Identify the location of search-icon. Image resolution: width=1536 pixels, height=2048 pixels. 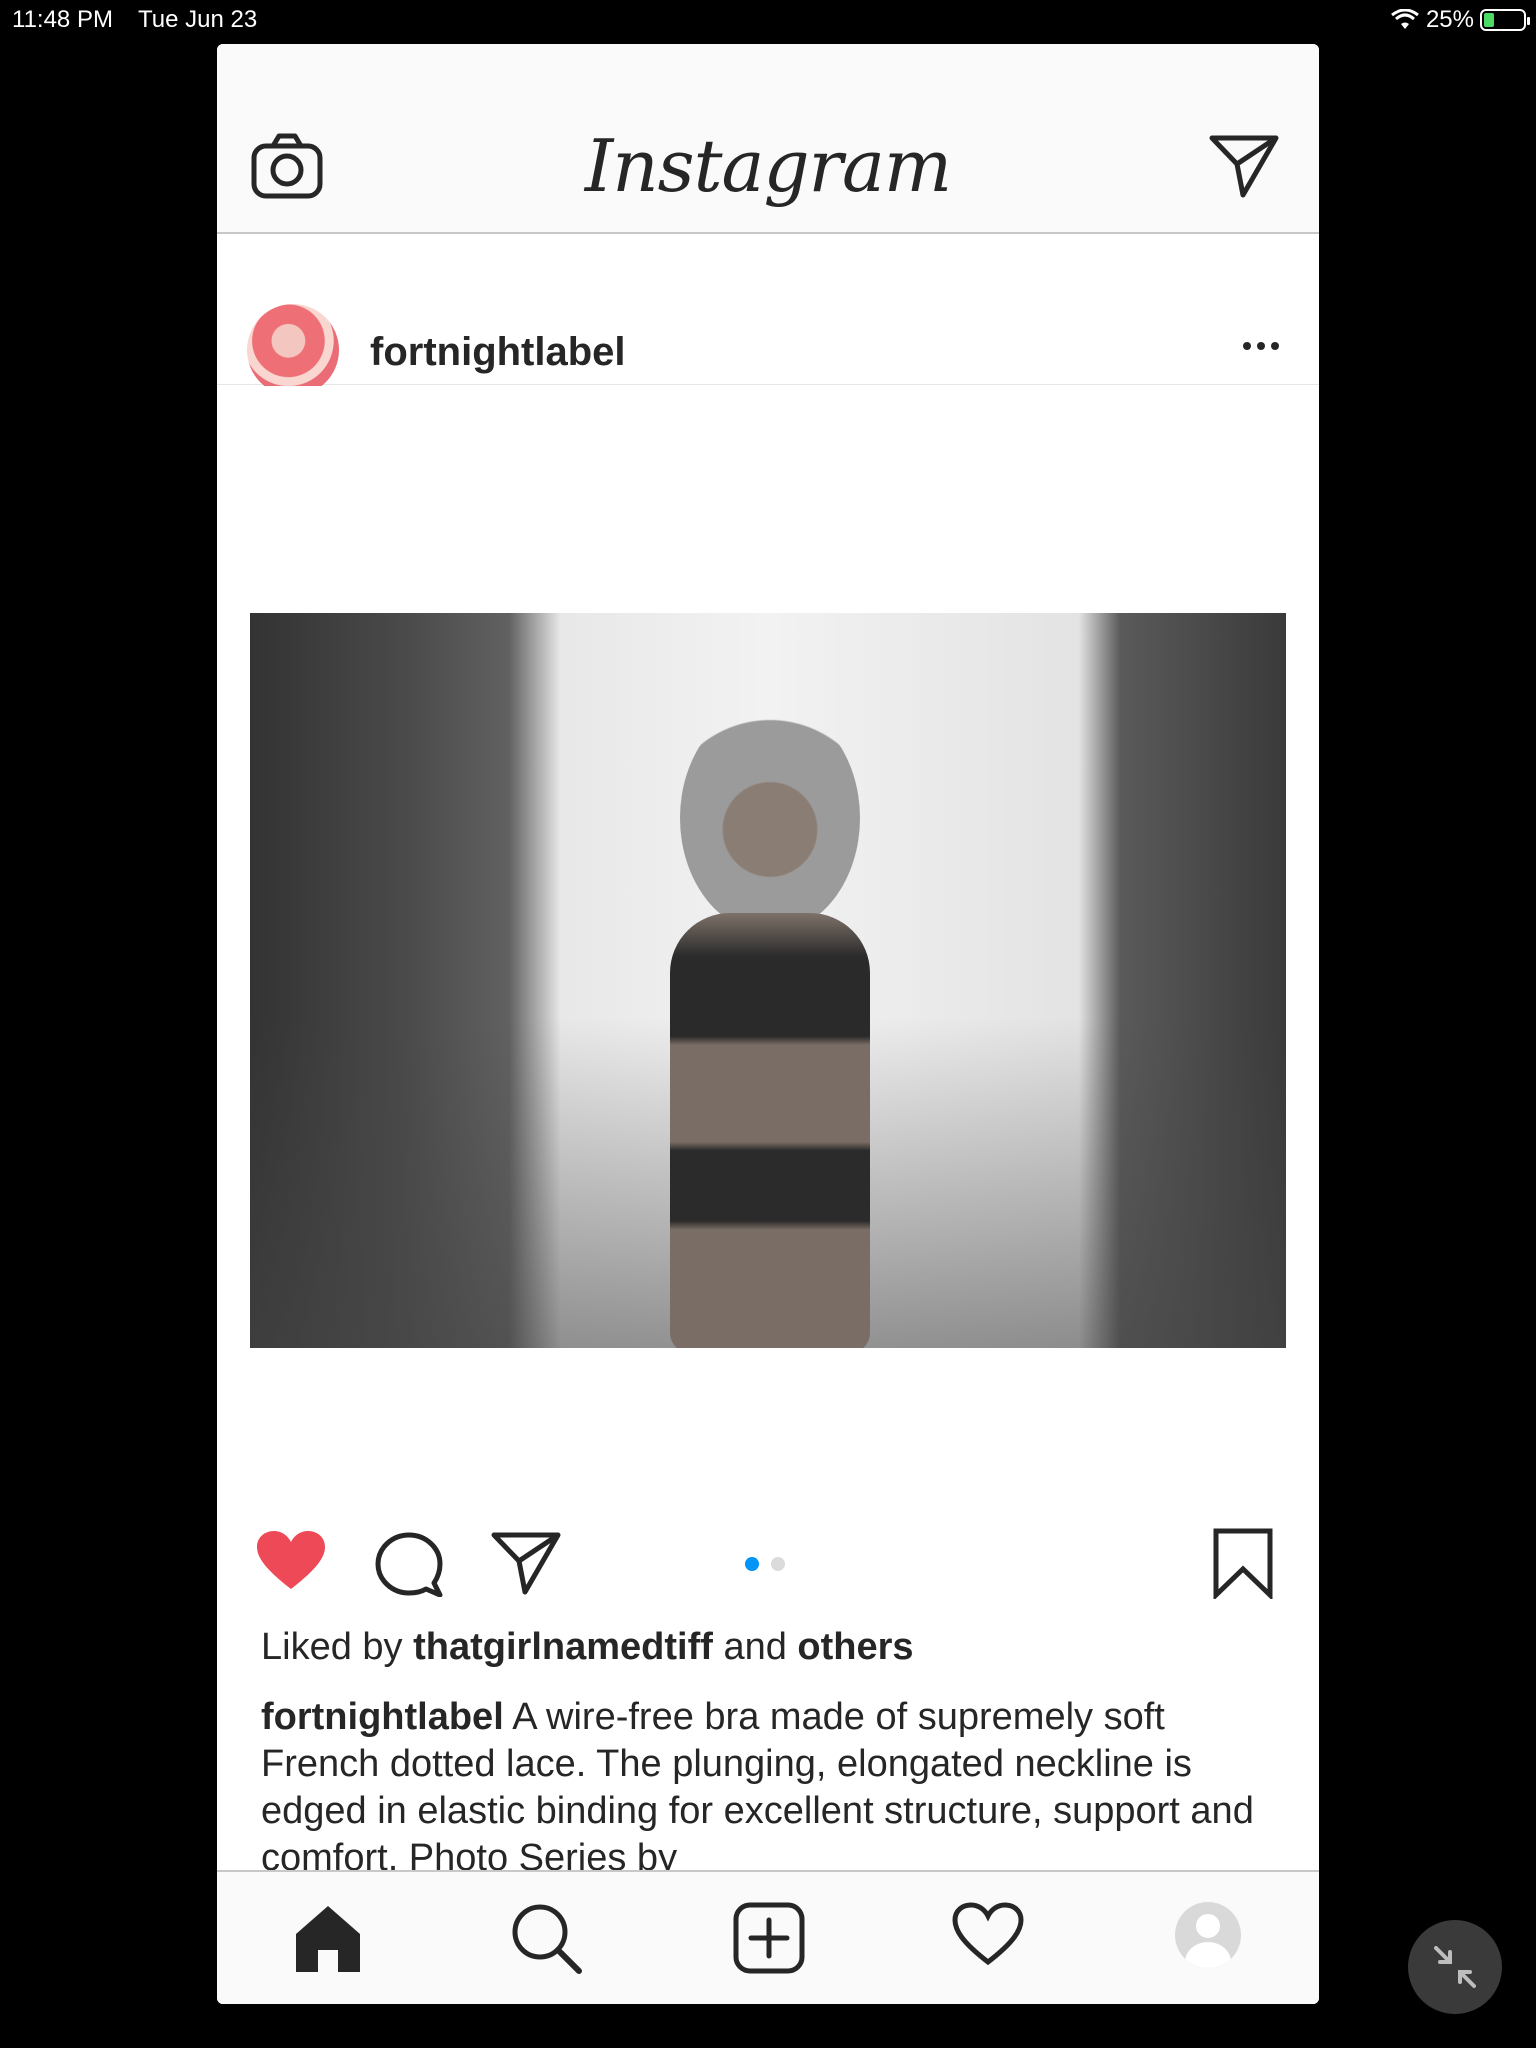
(546, 1938).